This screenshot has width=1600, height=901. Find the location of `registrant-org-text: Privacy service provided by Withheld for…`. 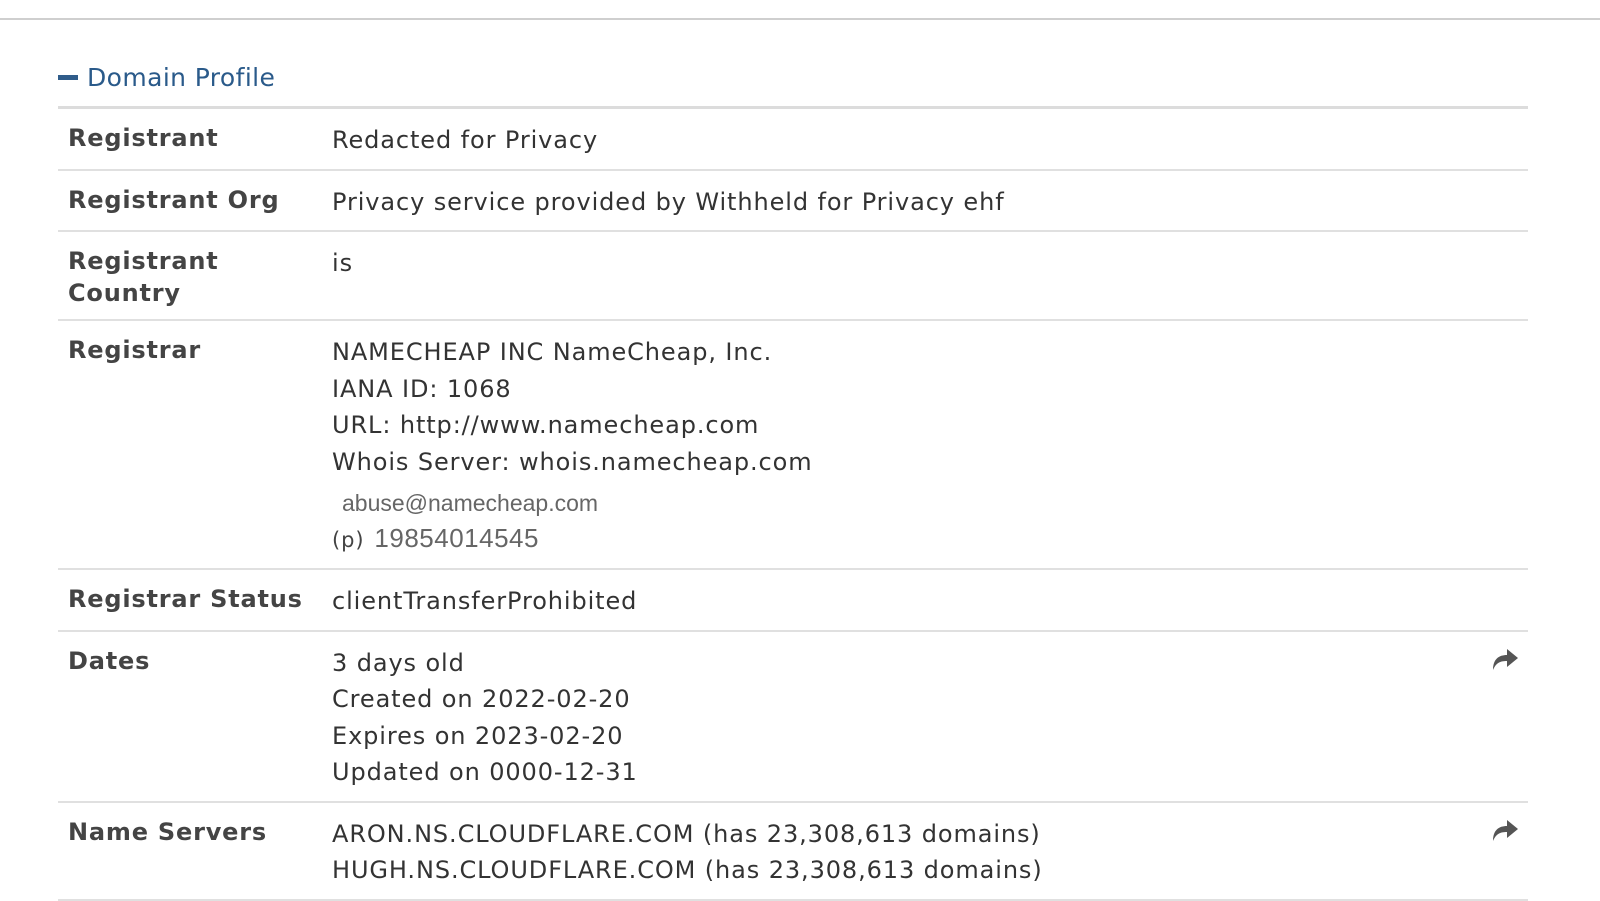

registrant-org-text: Privacy service provided by Withheld for… is located at coordinates (668, 201).